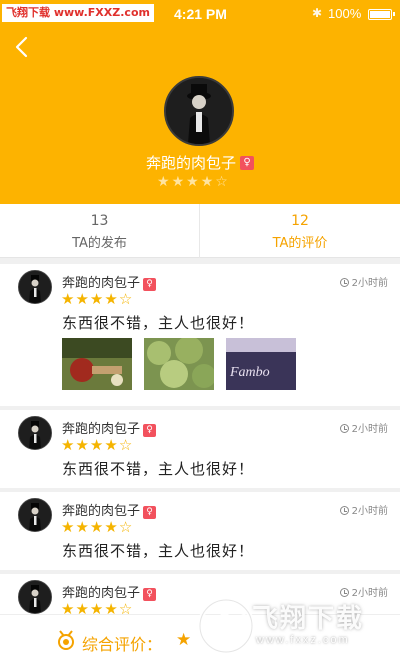 The height and width of the screenshot is (666, 400). I want to click on status-bar: 飞翔下载 www.FXXZ.com 4:21 PM ✱ 100%, so click(200, 14).